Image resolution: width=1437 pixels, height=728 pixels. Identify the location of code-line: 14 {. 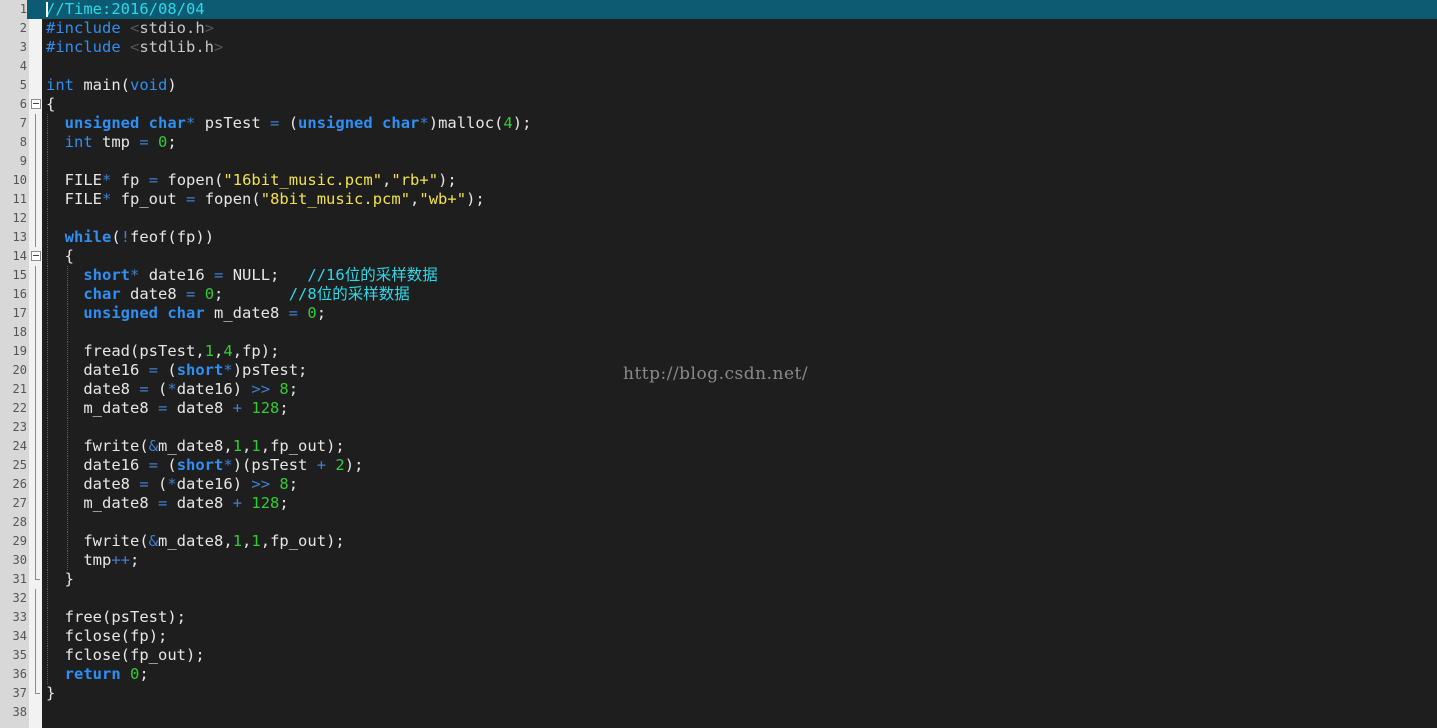
(718, 256).